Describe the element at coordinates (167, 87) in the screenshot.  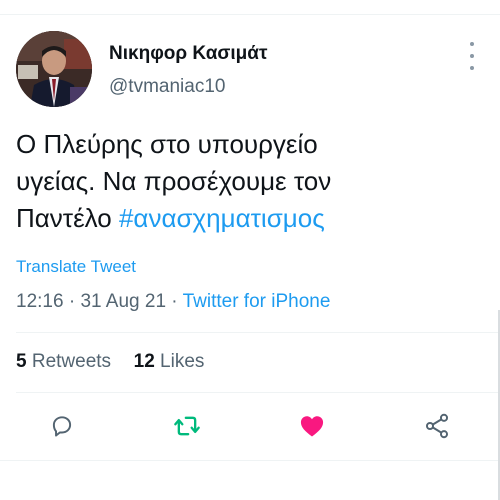
I see `author-handle: @tvmaniac10` at that location.